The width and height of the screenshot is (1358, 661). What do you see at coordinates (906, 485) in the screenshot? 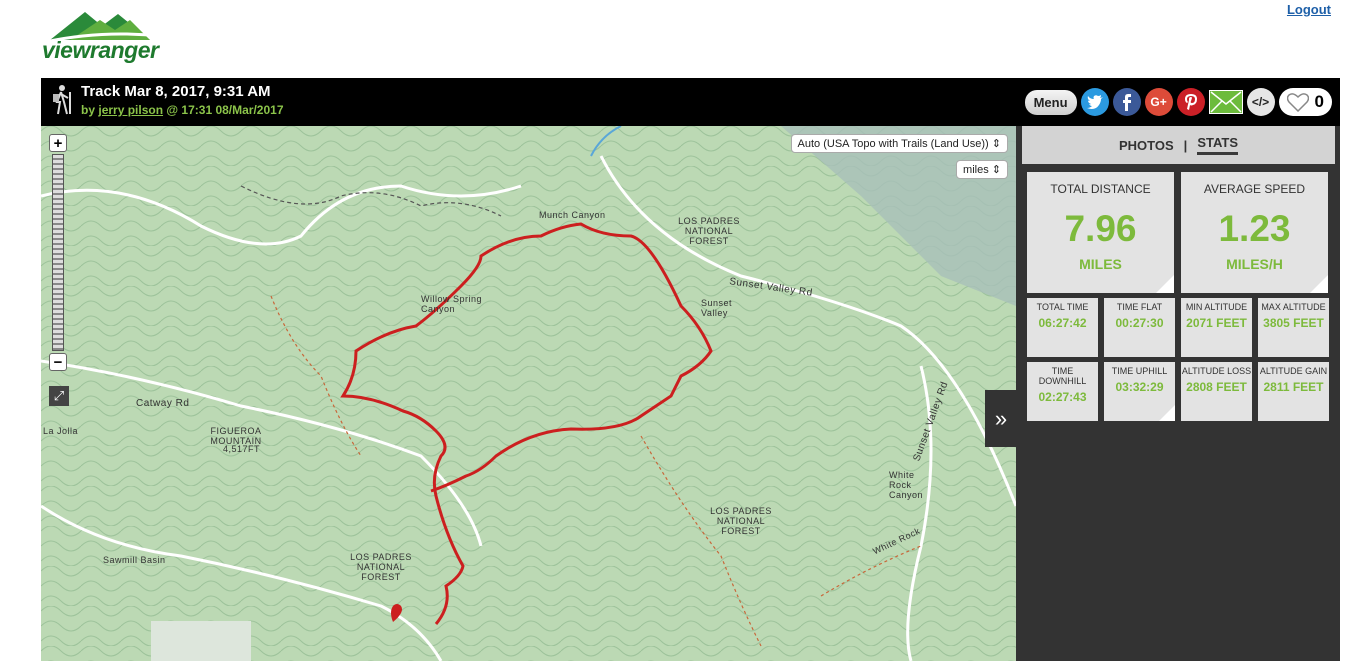
I see `label-white-rock-canyon: White Rock Canyon` at bounding box center [906, 485].